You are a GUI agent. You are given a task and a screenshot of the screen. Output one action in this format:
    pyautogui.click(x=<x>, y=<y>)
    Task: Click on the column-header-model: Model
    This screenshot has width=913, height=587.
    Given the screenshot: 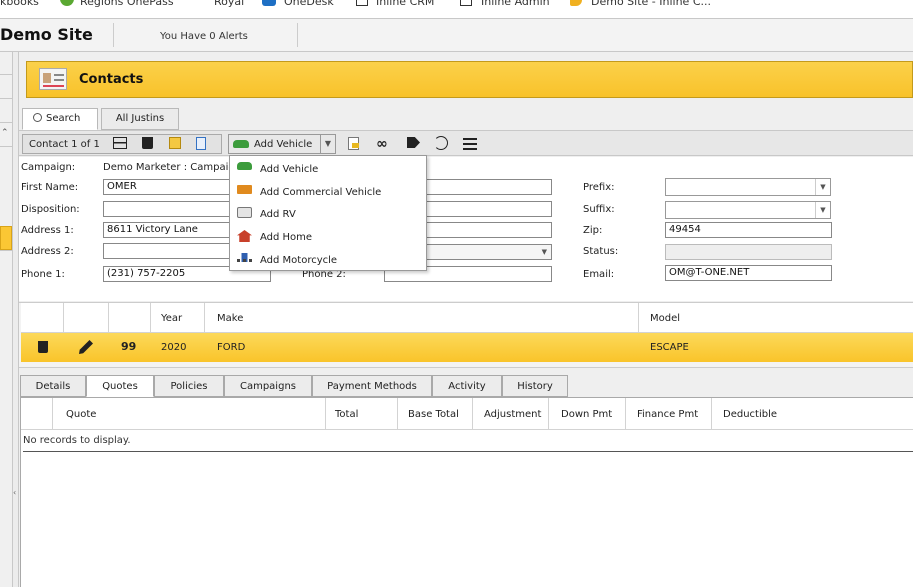 What is the action you would take?
    pyautogui.click(x=665, y=318)
    